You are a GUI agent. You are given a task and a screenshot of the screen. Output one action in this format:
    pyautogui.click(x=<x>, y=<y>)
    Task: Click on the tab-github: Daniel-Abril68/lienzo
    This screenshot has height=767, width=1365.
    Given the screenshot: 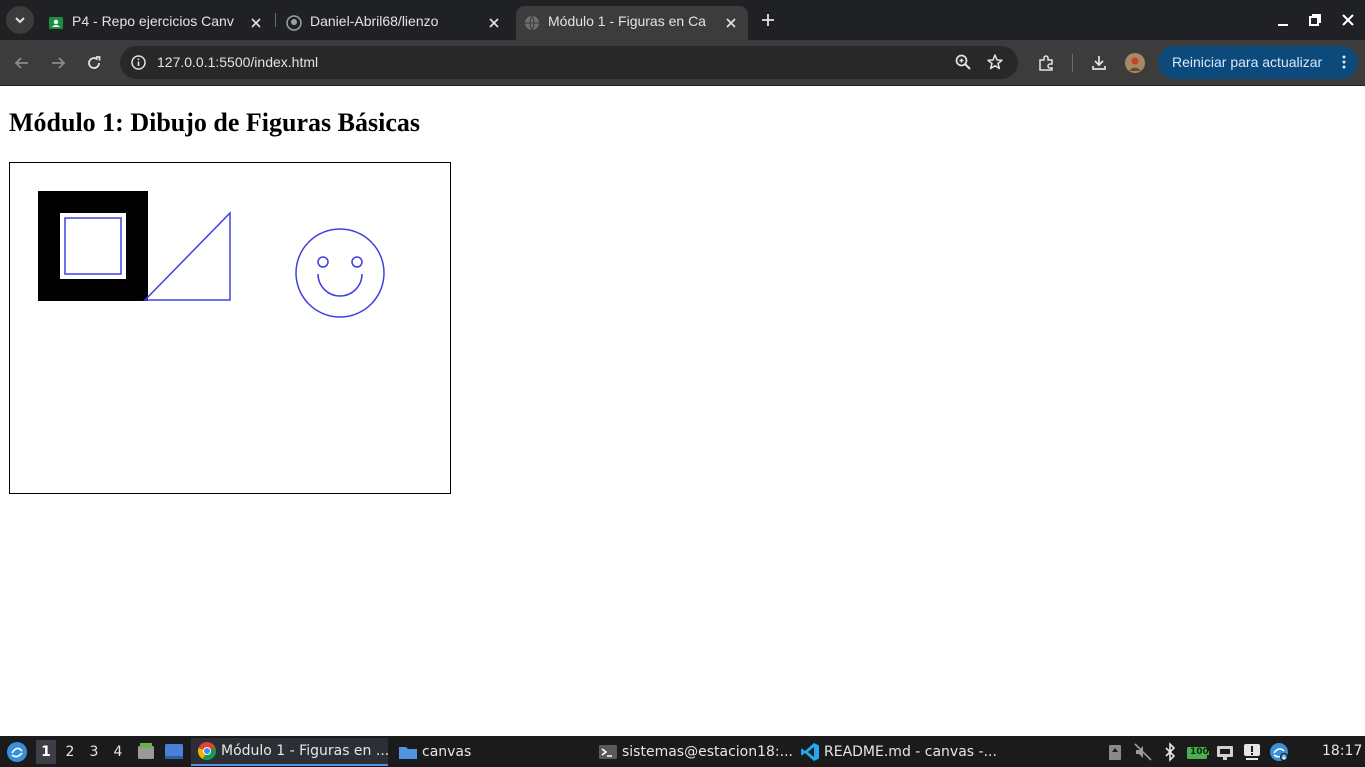 What is the action you would take?
    pyautogui.click(x=395, y=23)
    